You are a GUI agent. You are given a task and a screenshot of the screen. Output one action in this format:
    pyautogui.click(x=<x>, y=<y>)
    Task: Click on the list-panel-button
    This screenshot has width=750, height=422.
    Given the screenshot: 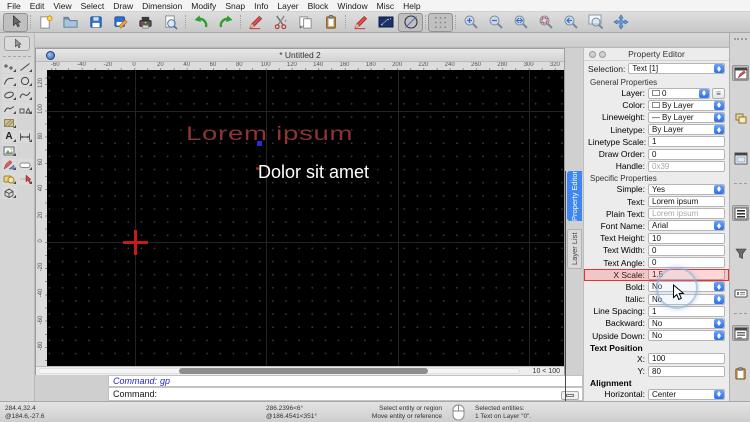 What is the action you would take?
    pyautogui.click(x=740, y=213)
    